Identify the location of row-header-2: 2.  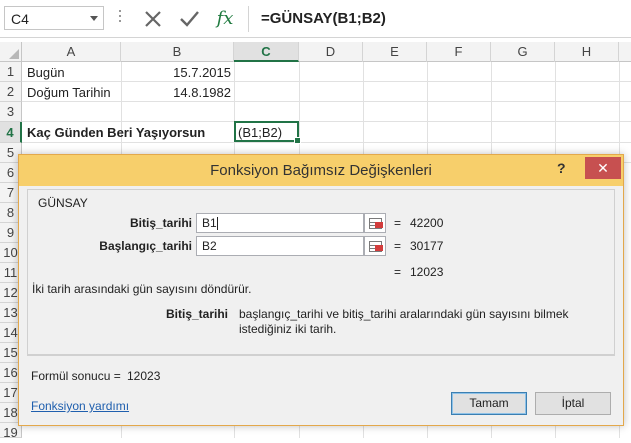
(11, 92).